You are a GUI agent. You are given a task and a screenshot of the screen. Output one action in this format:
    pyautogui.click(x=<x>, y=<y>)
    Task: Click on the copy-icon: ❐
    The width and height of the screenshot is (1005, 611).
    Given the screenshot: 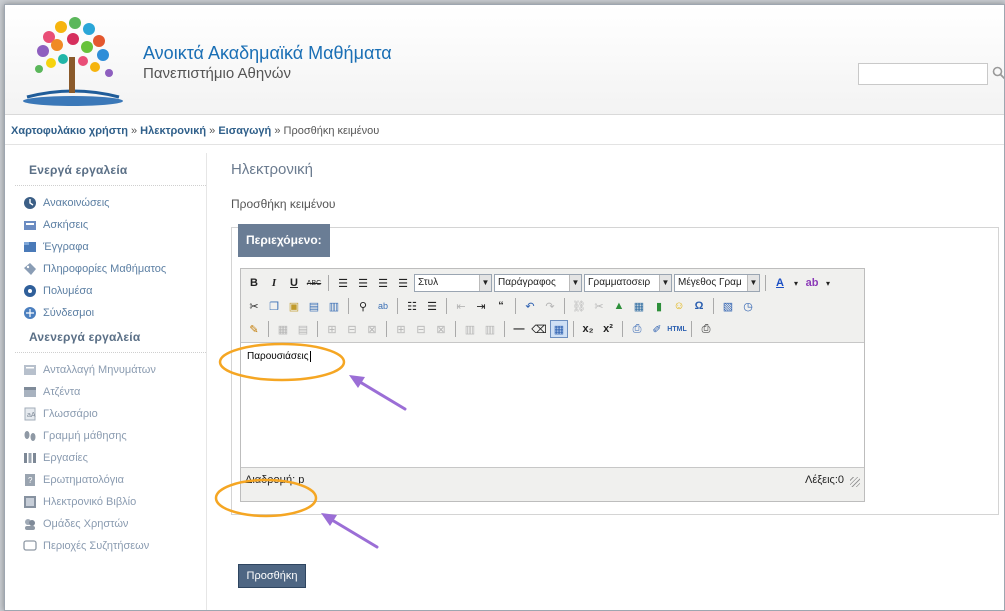 What is the action you would take?
    pyautogui.click(x=274, y=306)
    